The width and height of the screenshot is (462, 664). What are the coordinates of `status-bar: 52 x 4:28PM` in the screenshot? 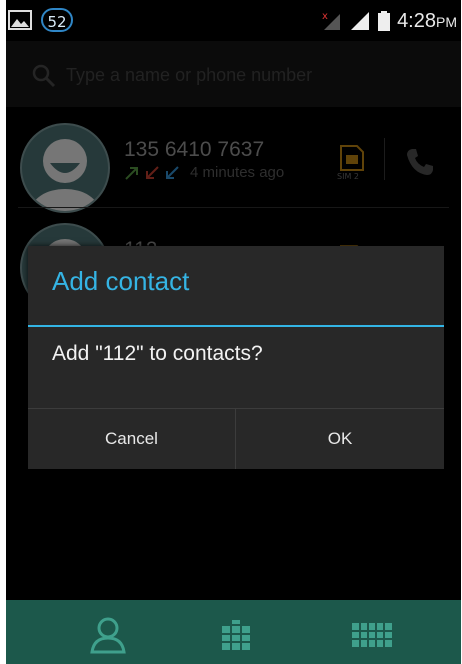 It's located at (233, 20).